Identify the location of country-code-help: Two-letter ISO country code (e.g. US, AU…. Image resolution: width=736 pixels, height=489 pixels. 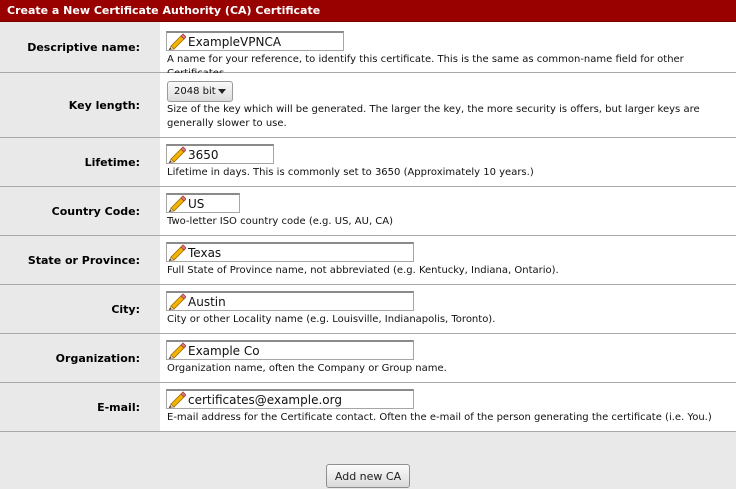
(280, 221).